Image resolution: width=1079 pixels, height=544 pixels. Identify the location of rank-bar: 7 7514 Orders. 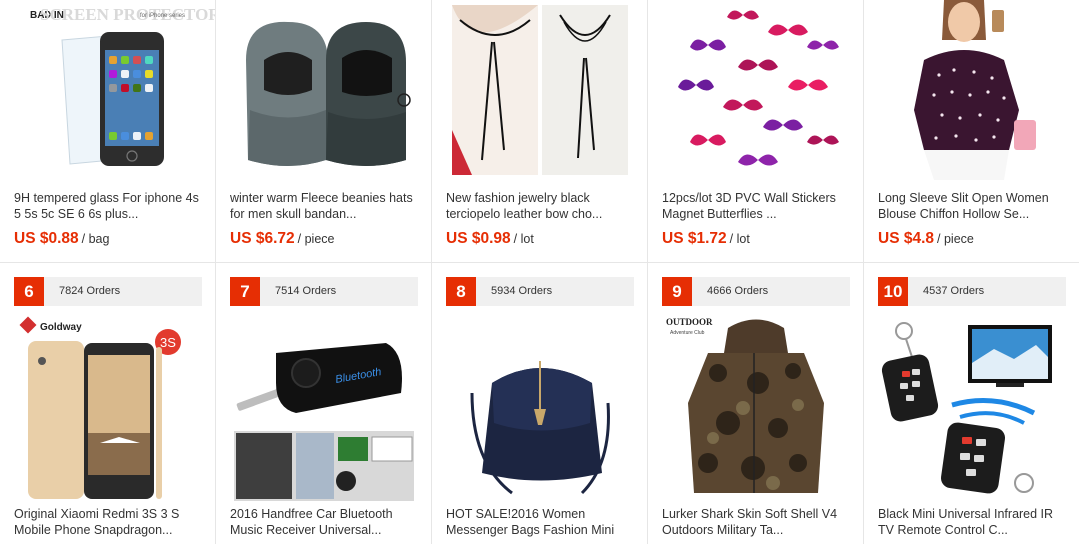
(324, 291).